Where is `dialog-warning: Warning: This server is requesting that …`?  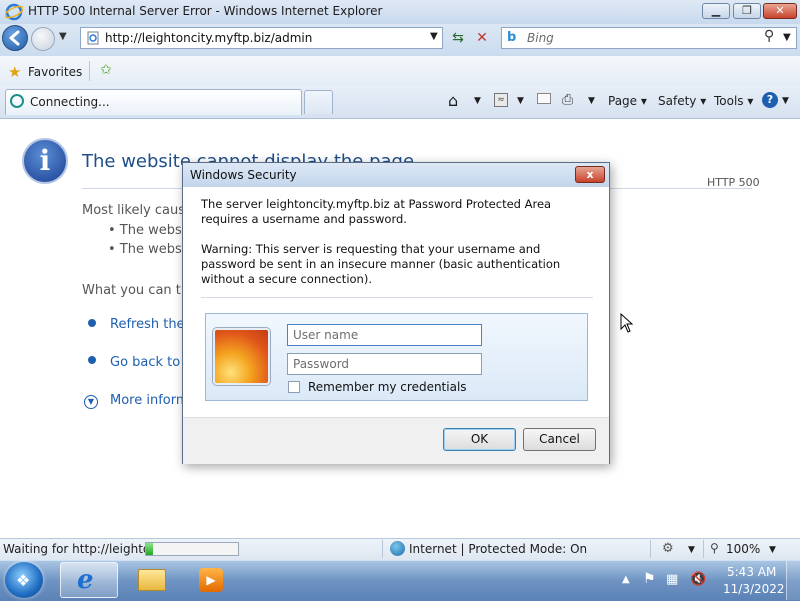
dialog-warning: Warning: This server is requesting that … is located at coordinates (381, 264).